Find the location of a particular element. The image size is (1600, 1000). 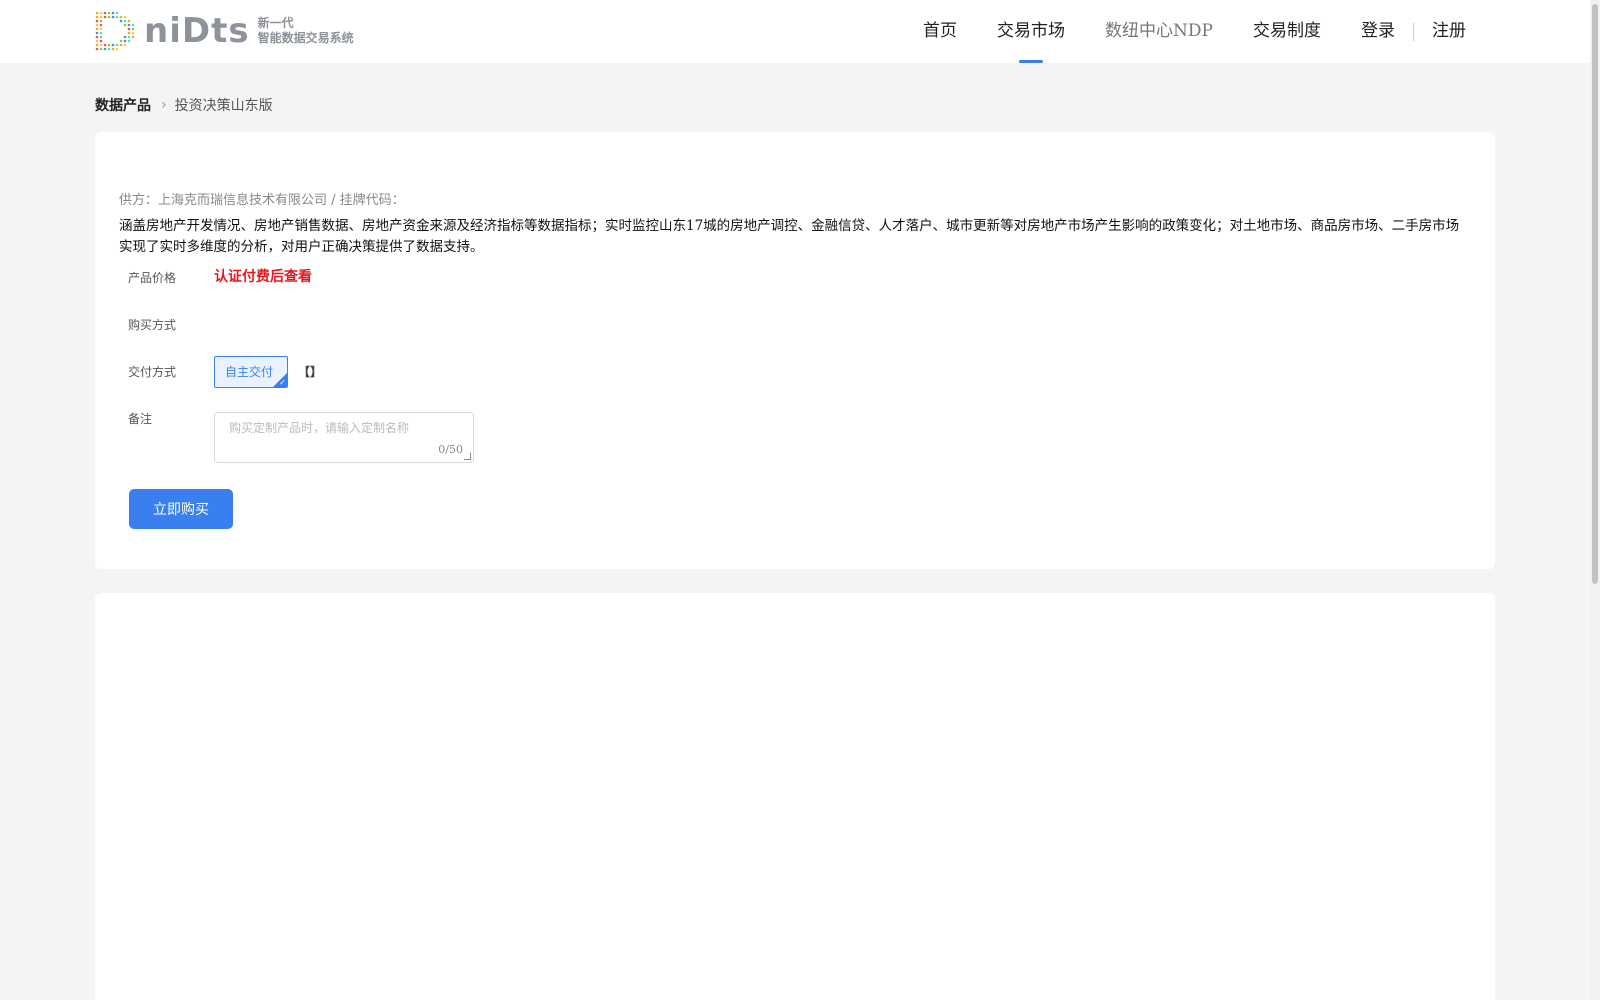

logo-tagline: 新一代 智能数据交易系统 is located at coordinates (306, 31).